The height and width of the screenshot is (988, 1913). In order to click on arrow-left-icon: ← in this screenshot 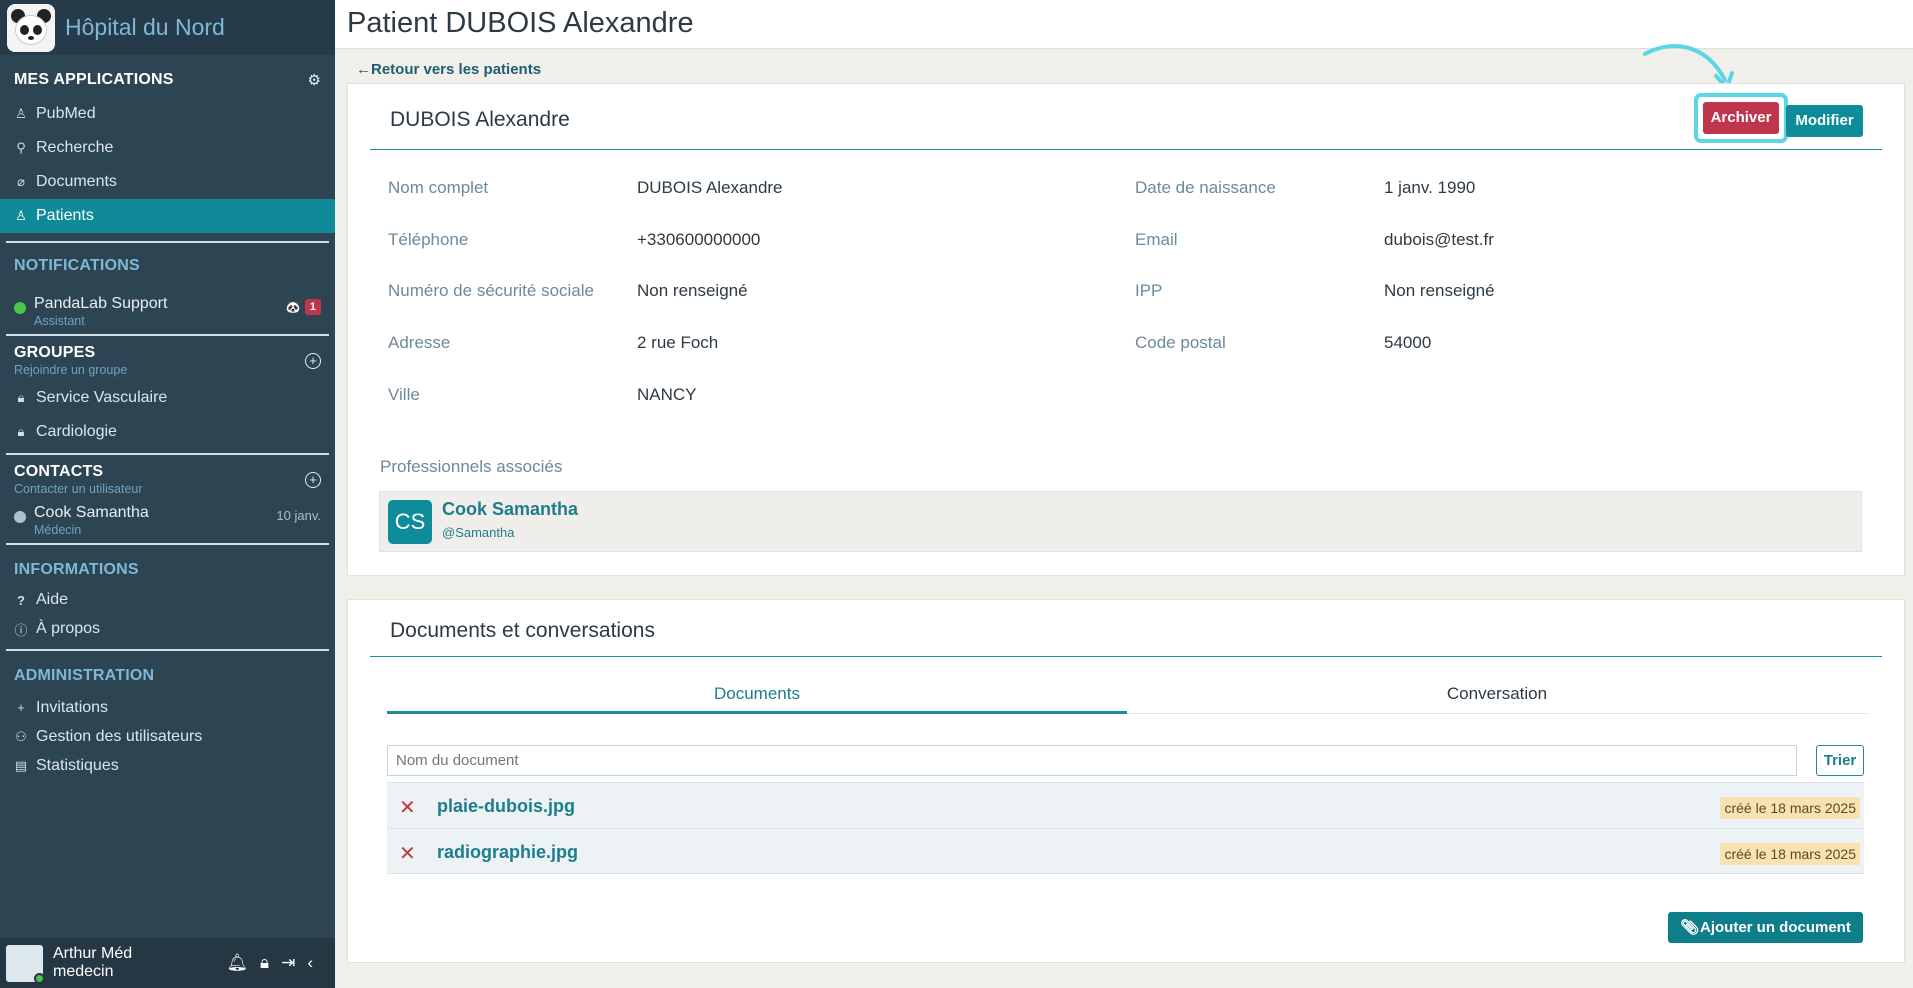, I will do `click(363, 69)`.